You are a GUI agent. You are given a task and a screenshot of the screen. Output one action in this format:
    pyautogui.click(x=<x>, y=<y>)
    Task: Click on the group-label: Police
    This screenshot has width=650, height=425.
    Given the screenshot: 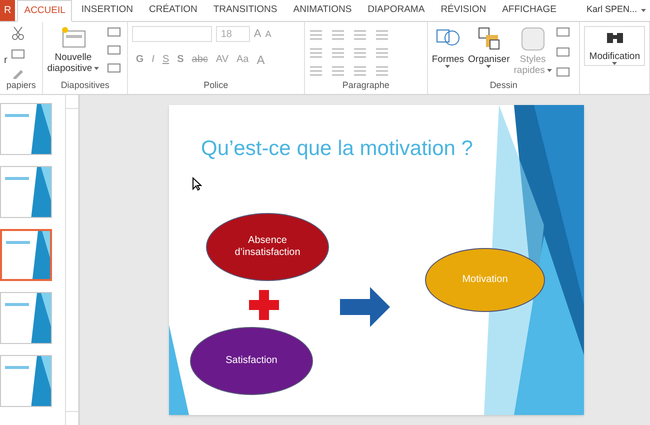 What is the action you would take?
    pyautogui.click(x=216, y=85)
    